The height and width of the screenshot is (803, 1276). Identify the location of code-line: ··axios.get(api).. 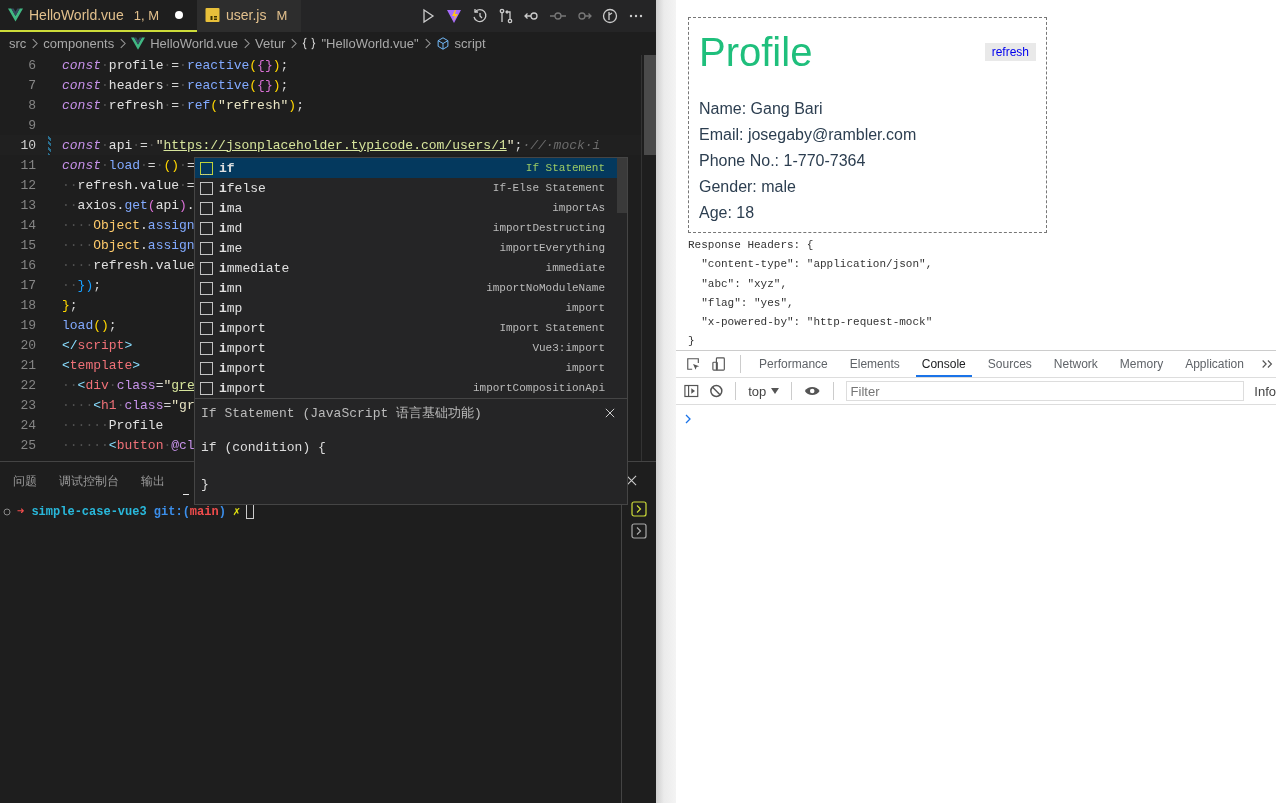
(128, 205).